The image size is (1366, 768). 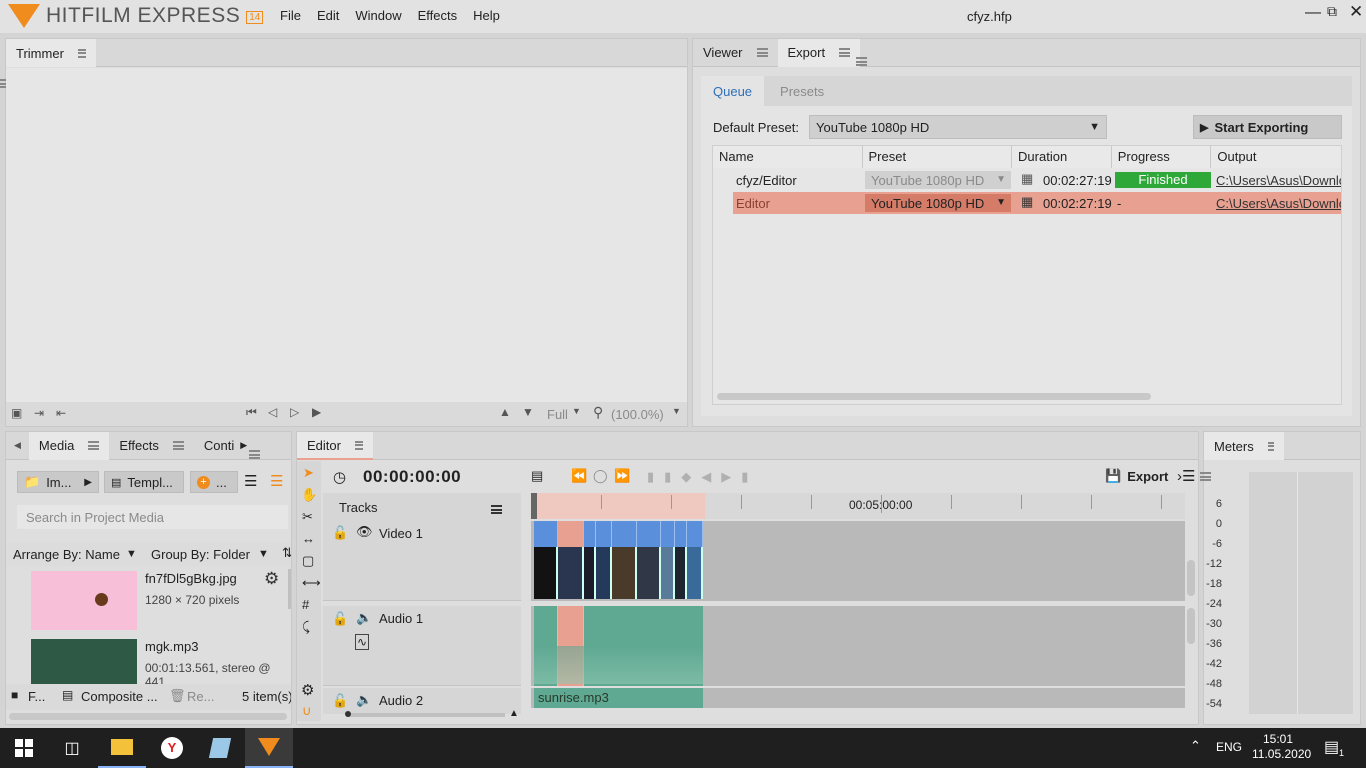 I want to click on marker-controls: ▮▮◆◀▶▮, so click(x=702, y=477).